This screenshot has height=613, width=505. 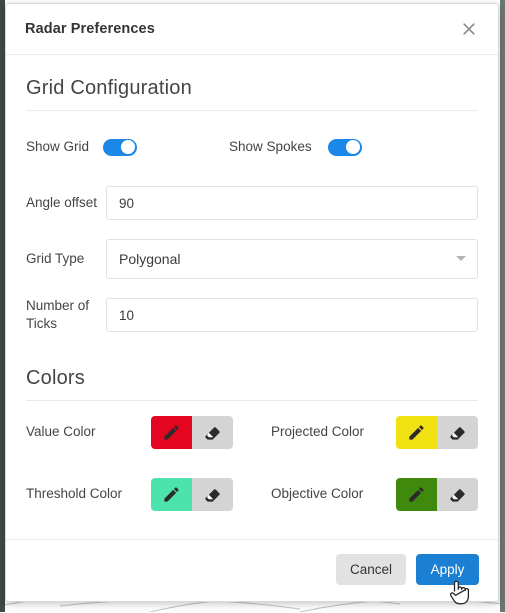 I want to click on show-spokes-label: Show Spokes, so click(x=270, y=146).